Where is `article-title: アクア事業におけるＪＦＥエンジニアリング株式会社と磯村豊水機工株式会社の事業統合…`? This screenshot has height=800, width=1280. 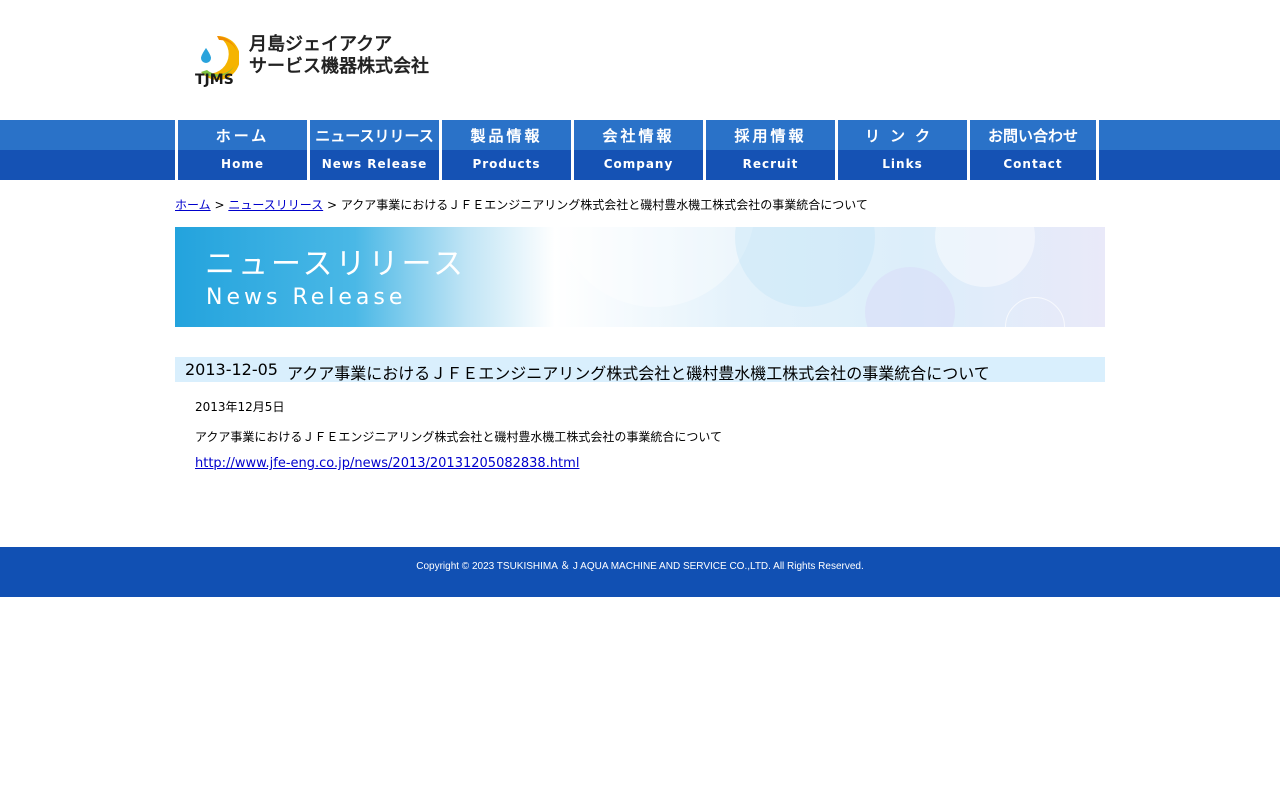
article-title: アクア事業におけるＪＦＥエンジニアリング株式会社と磯村豊水機工株式会社の事業統合… is located at coordinates (638, 373).